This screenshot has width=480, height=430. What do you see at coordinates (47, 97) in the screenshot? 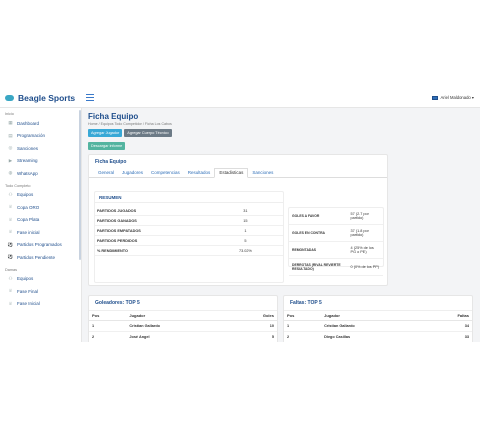
I see `brand-name: Beagle Sports` at bounding box center [47, 97].